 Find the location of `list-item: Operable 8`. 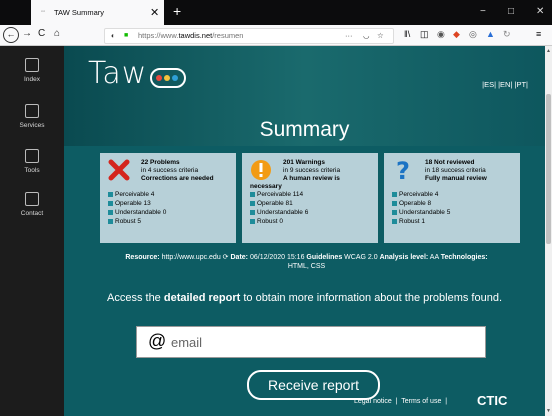

list-item: Operable 8 is located at coordinates (411, 204).